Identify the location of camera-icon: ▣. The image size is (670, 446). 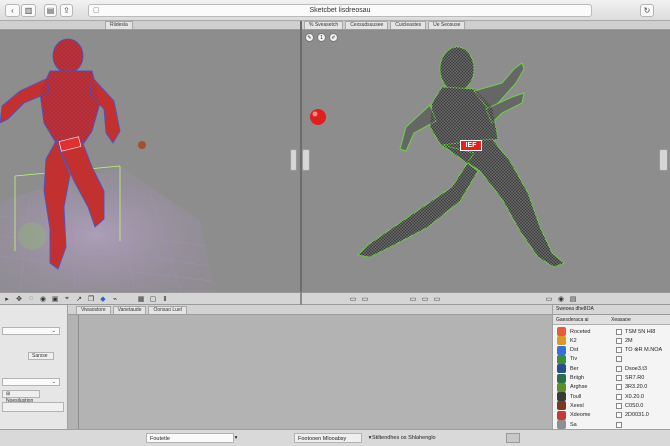
(55, 298).